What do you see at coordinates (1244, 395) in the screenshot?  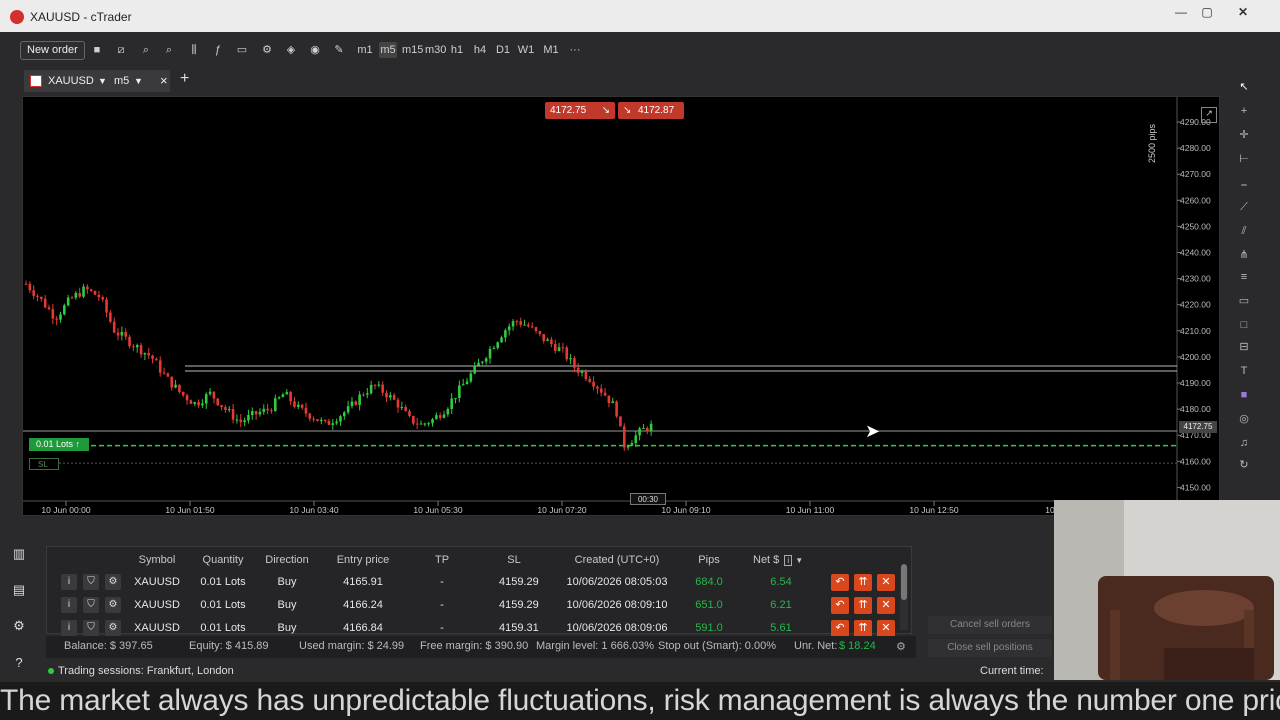 I see `color-swatch-icon: ■` at bounding box center [1244, 395].